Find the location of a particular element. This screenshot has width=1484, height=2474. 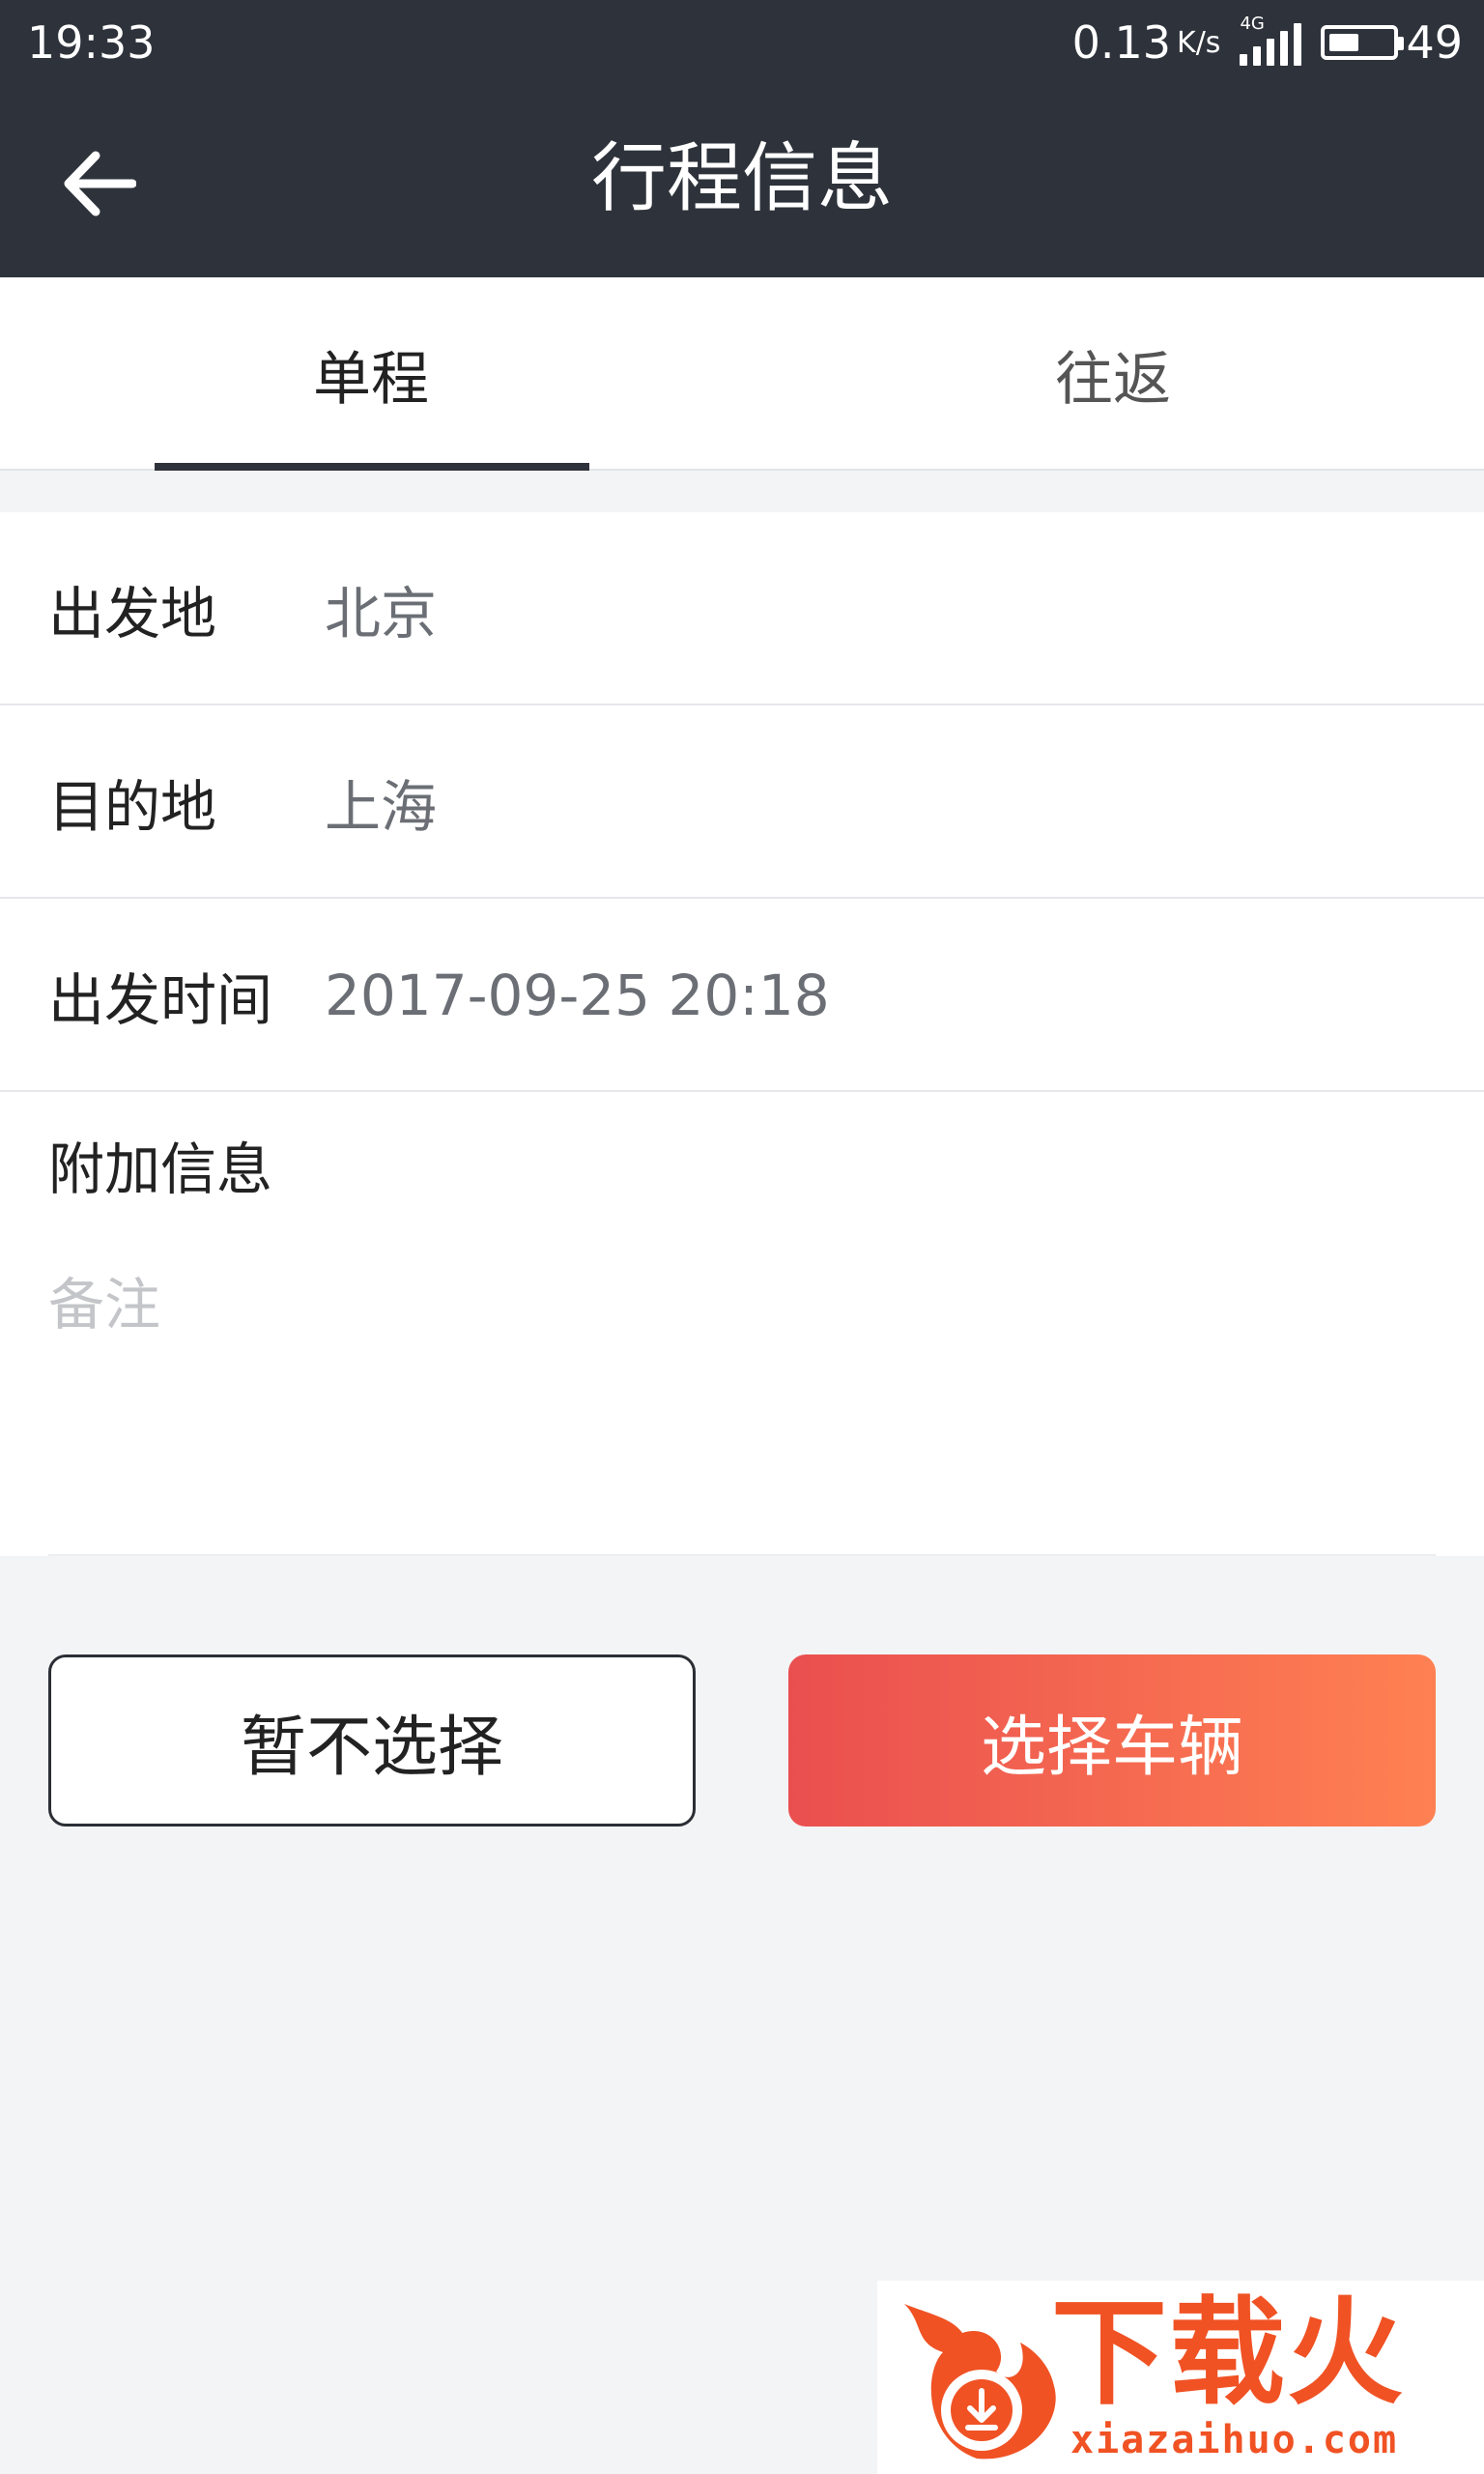

flame-logo-icon is located at coordinates (980, 2382).